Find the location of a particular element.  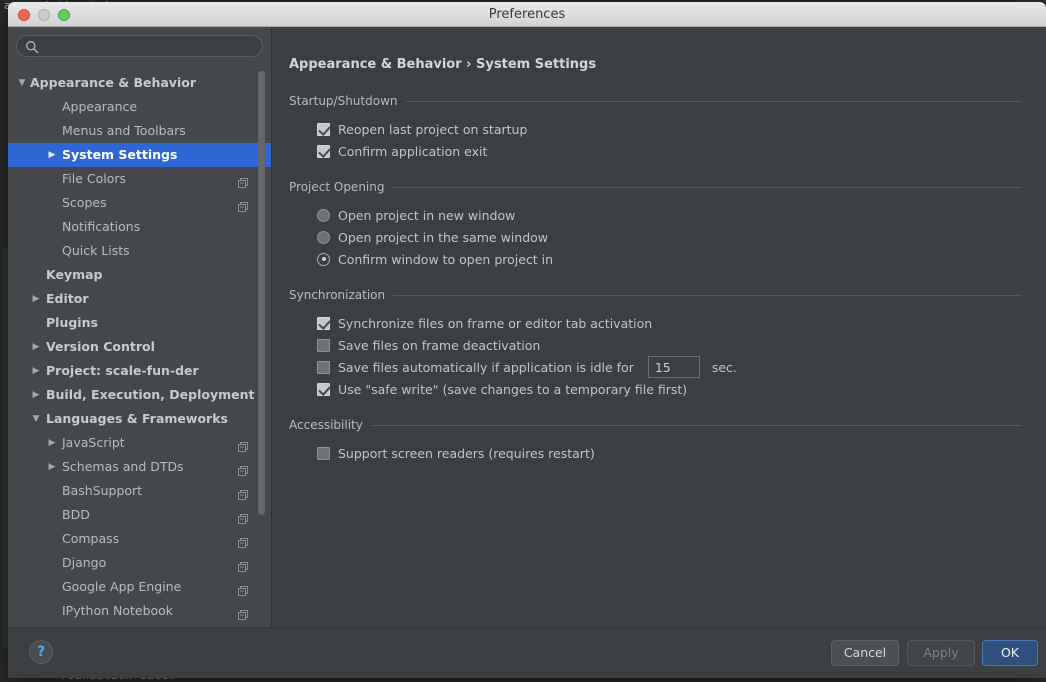

sidebar-item-appearance-behavior: ▼ Appearance & Behavior is located at coordinates (139, 83).